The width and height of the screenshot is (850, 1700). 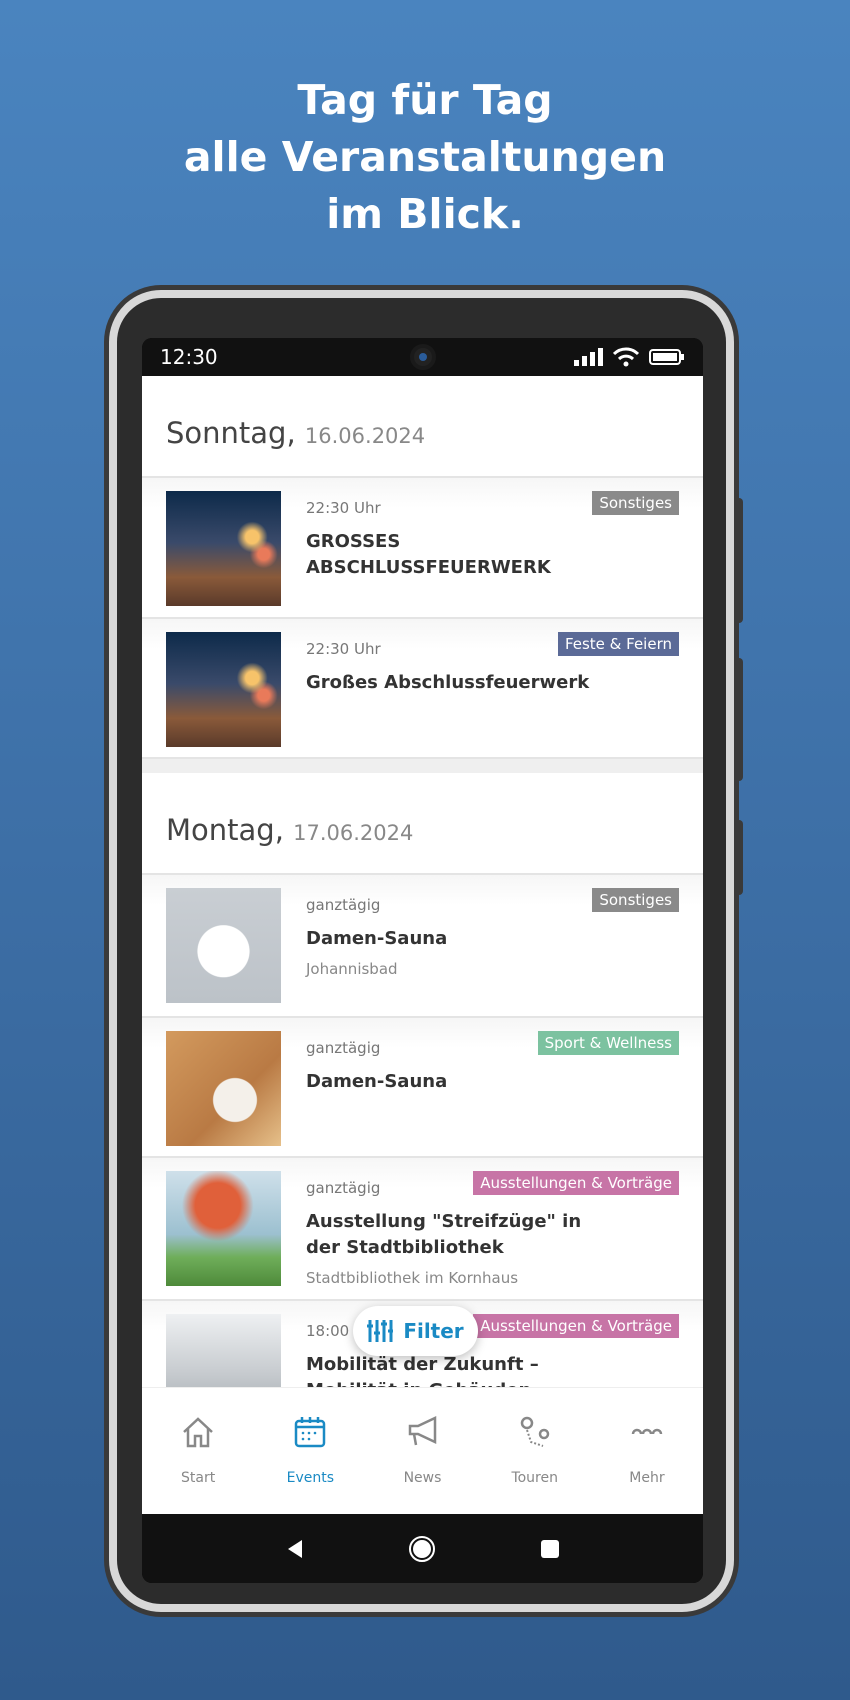 What do you see at coordinates (588, 357) in the screenshot?
I see `signal-icon` at bounding box center [588, 357].